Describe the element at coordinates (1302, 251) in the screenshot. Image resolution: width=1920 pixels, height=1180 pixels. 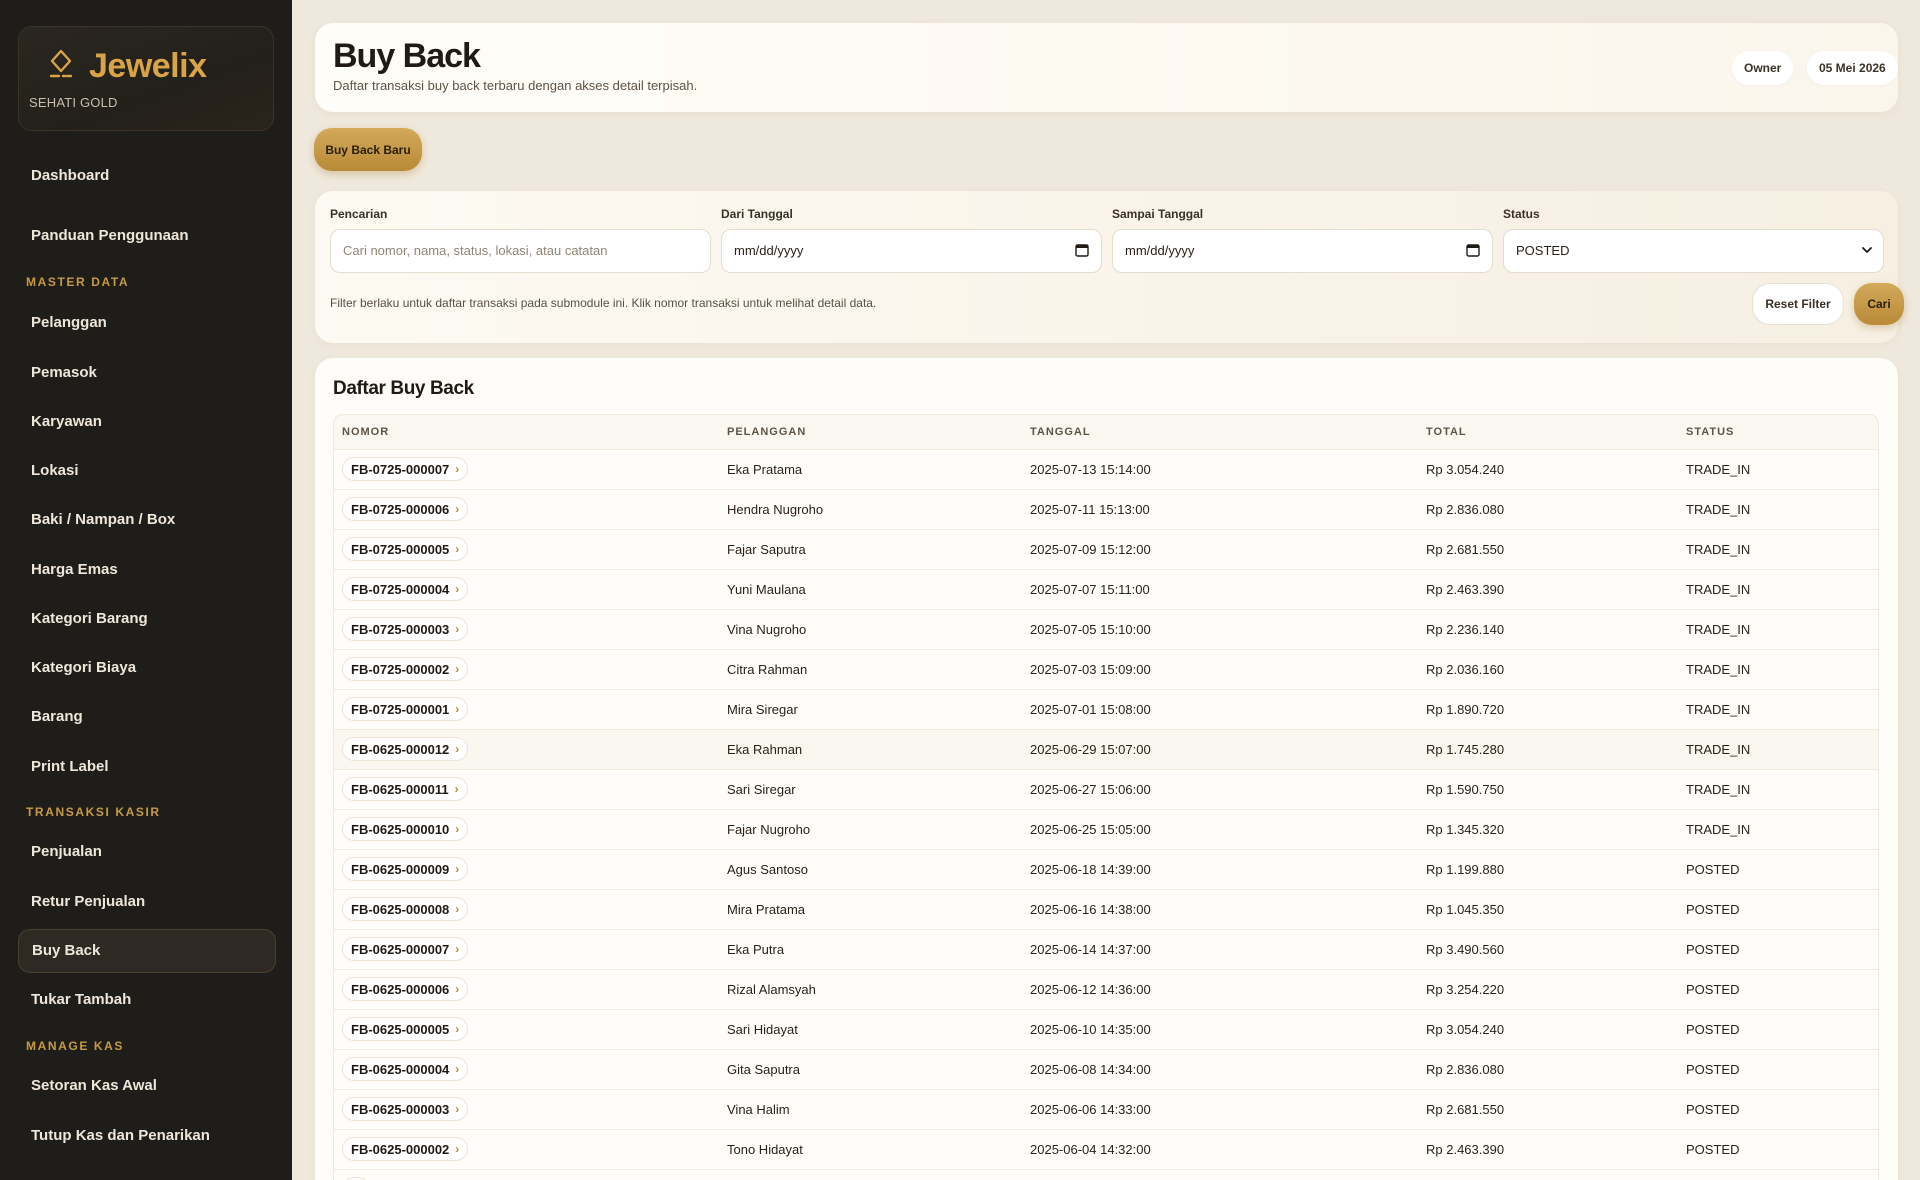
I see `to-date-input: mm/dd/yyyy` at that location.